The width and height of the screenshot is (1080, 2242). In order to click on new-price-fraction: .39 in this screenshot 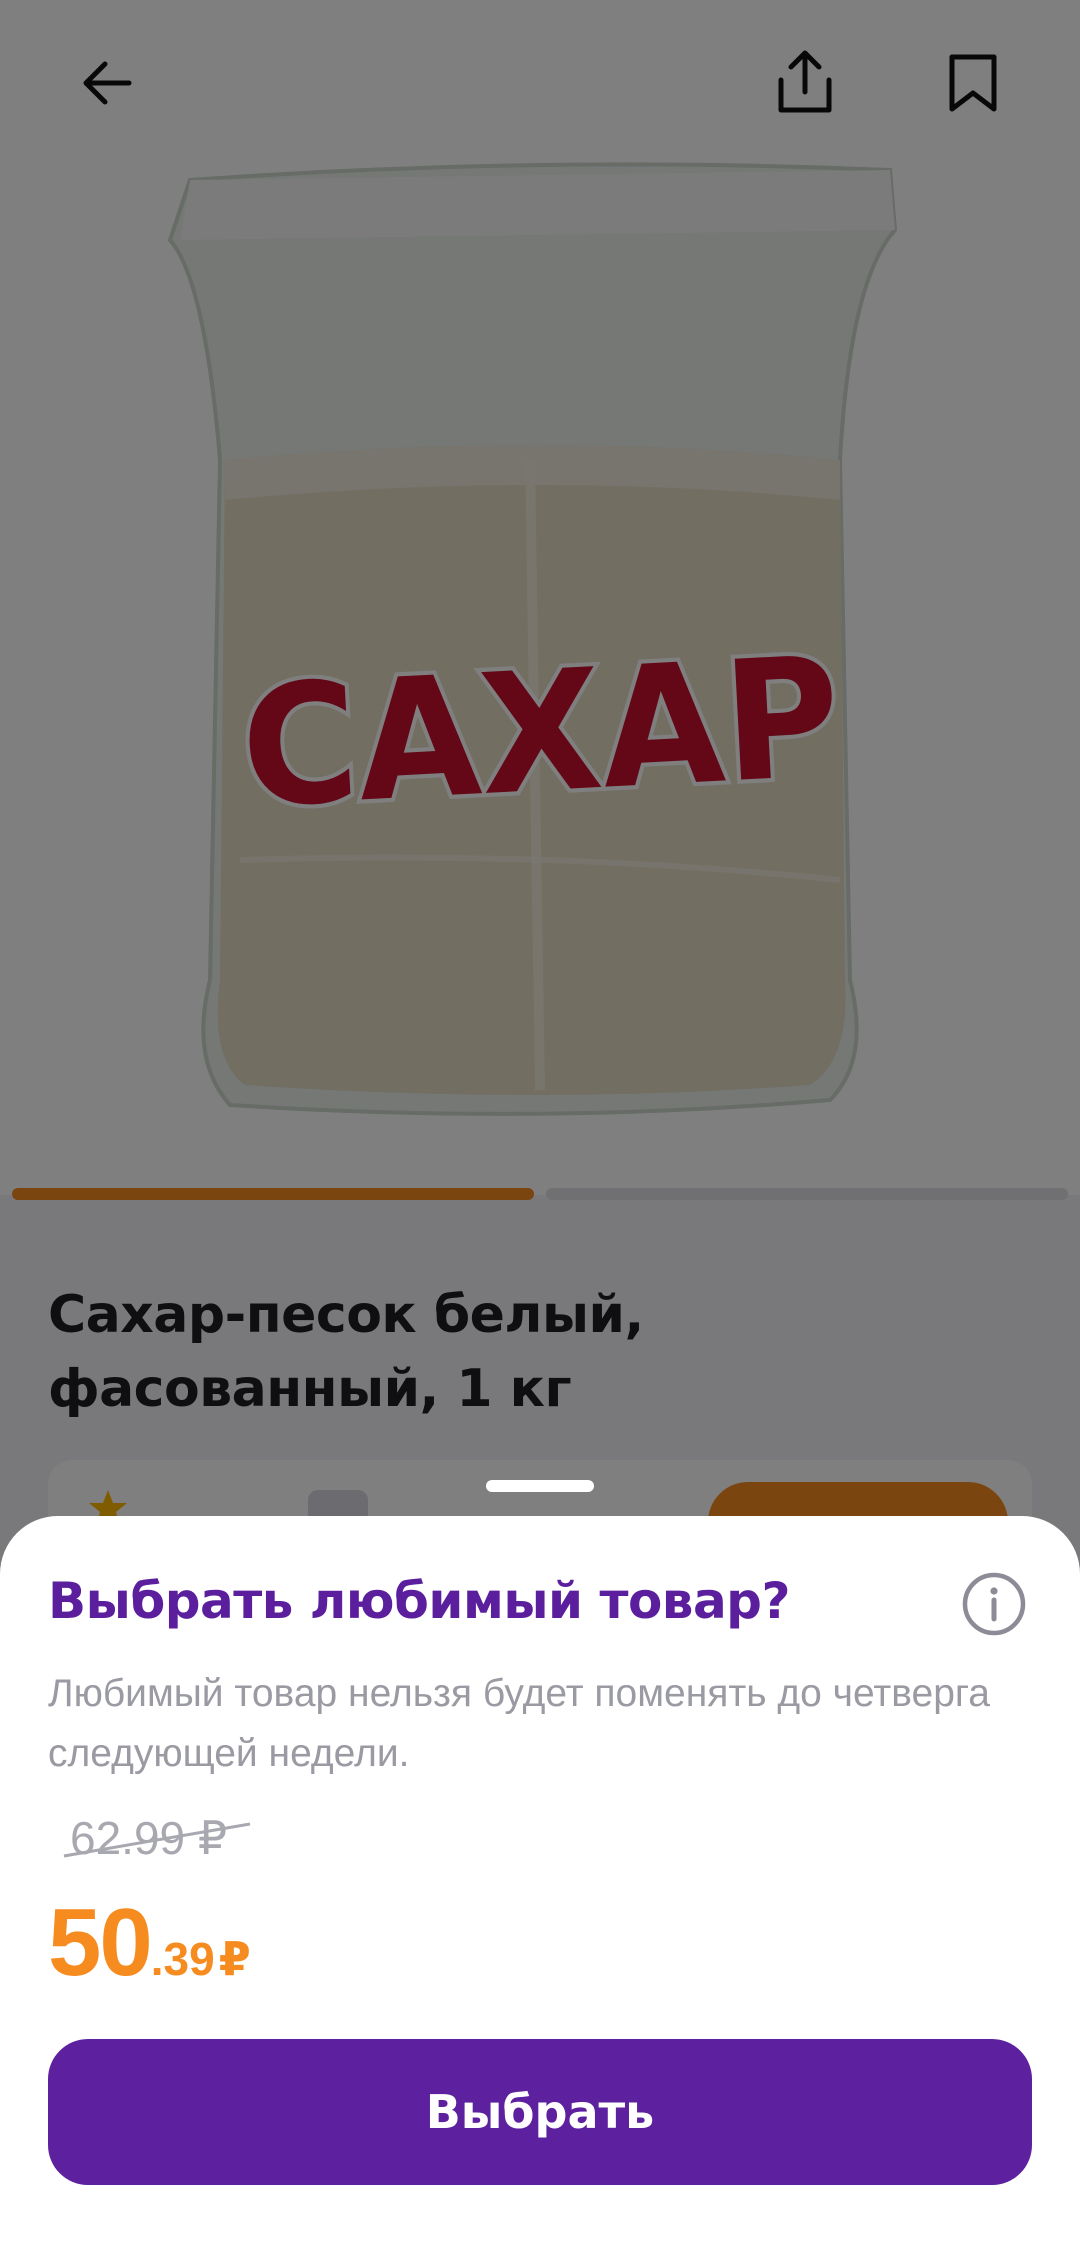, I will do `click(182, 1959)`.